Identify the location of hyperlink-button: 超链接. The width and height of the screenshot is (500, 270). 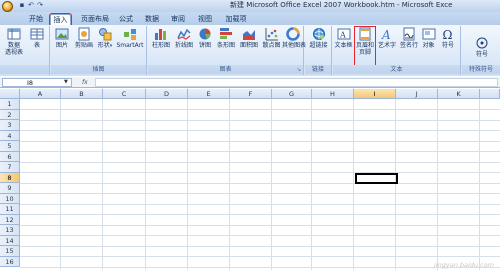
(318, 38).